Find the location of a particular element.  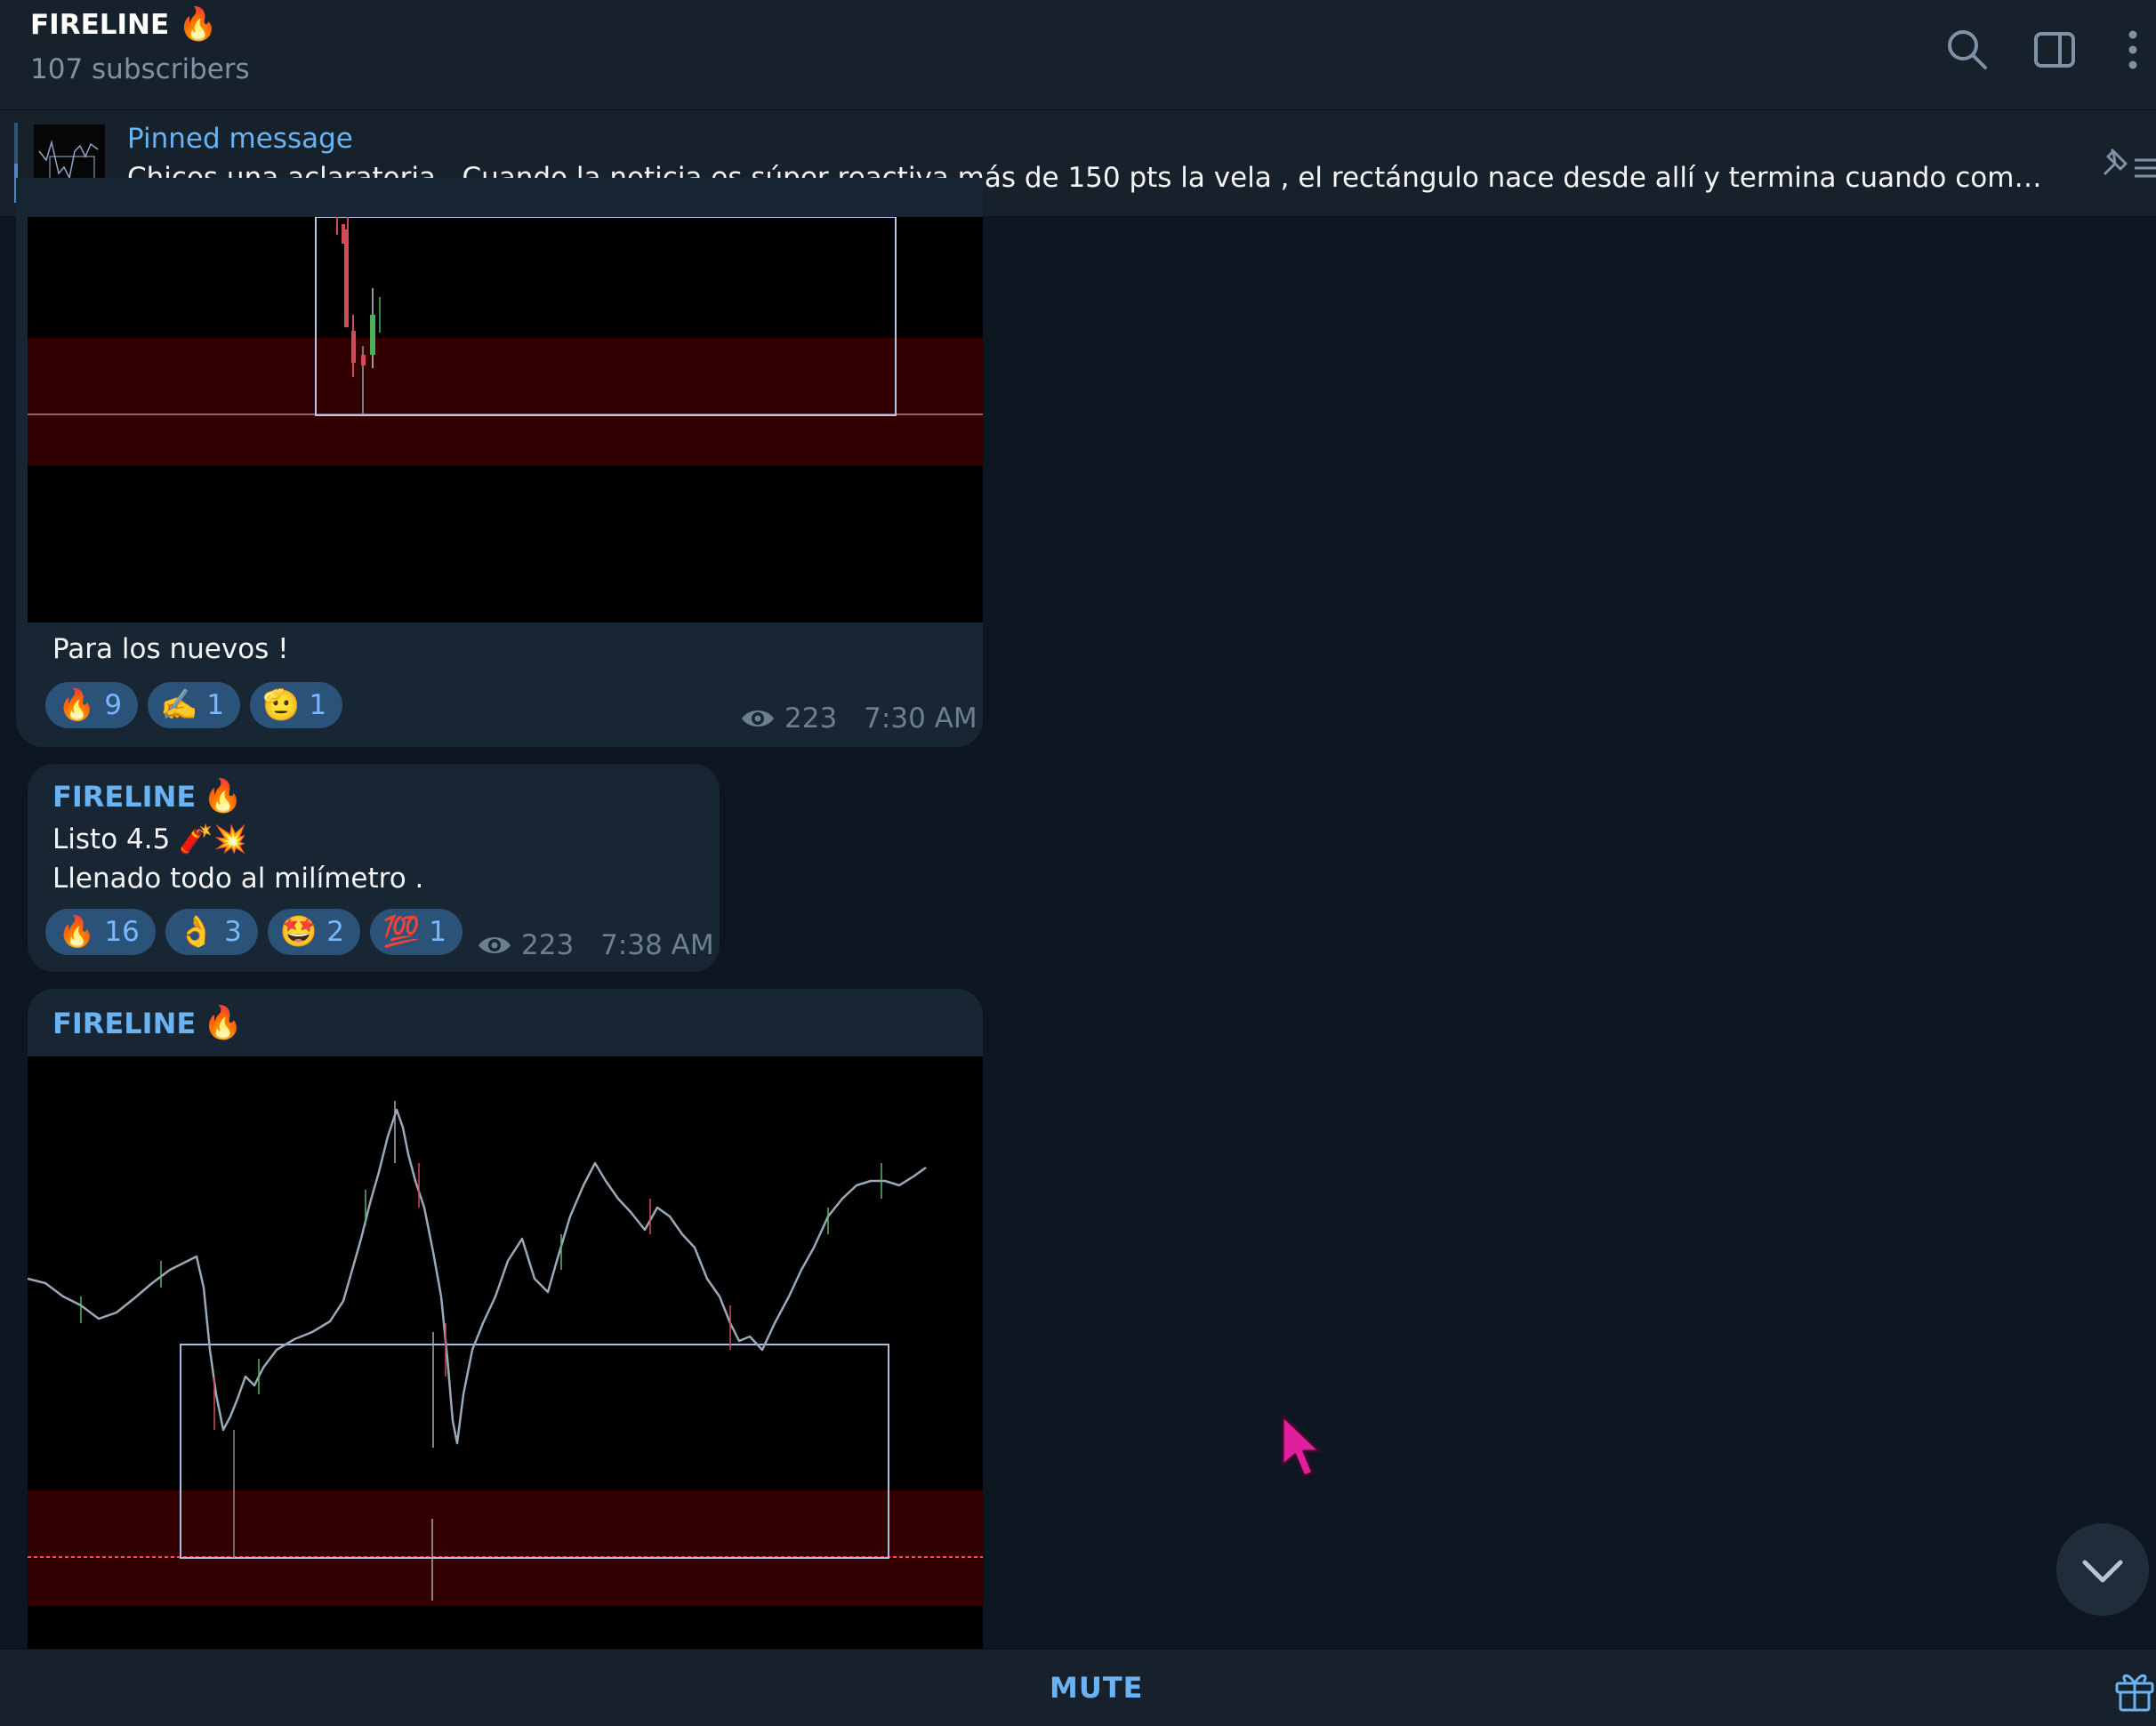

reaction-chip: 🫡 1 is located at coordinates (297, 705).